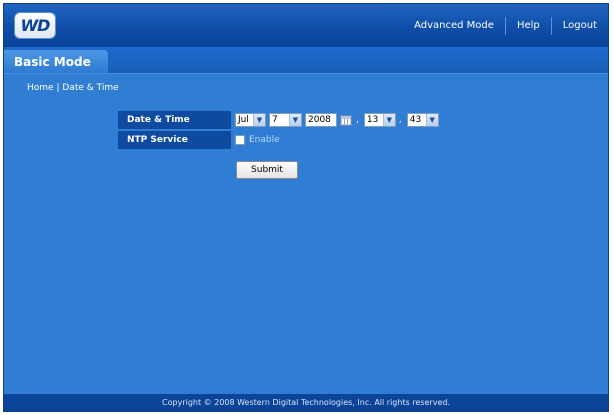 The height and width of the screenshot is (415, 614). What do you see at coordinates (174, 120) in the screenshot?
I see `date-time-label: Date & Time` at bounding box center [174, 120].